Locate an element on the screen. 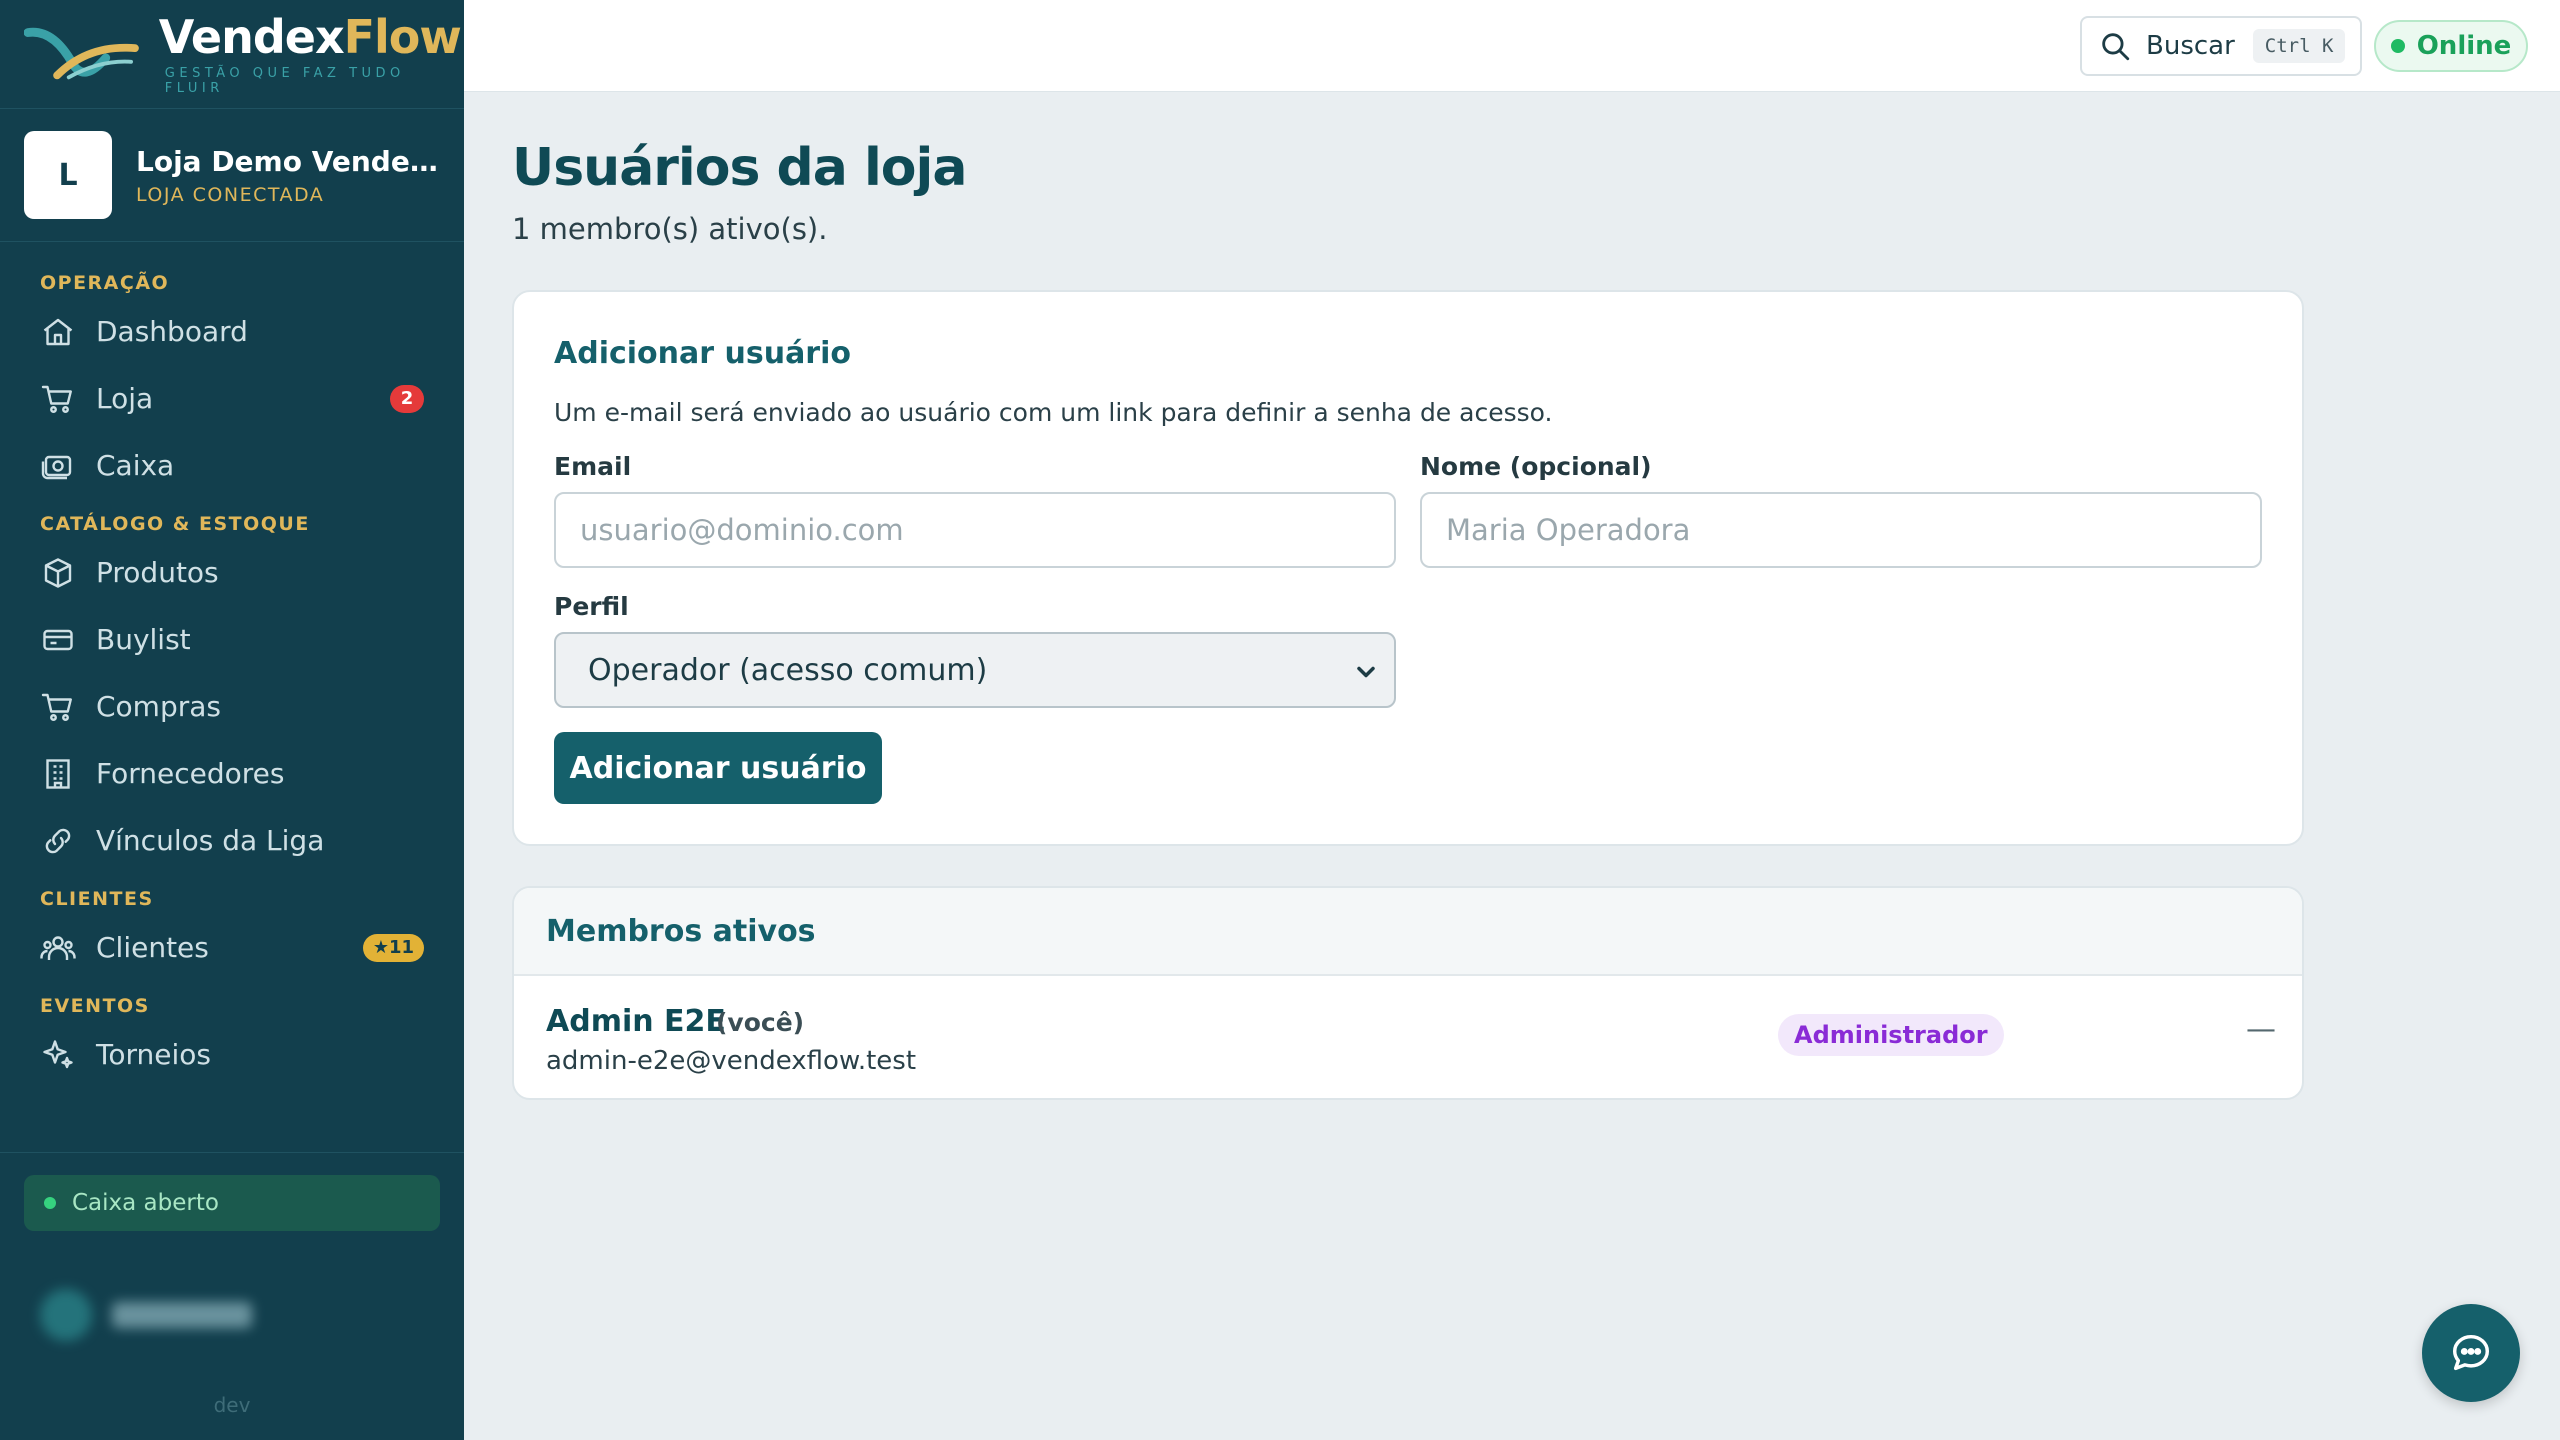 The height and width of the screenshot is (1440, 2560). sidebar-item-label: Fornecedores is located at coordinates (190, 773).